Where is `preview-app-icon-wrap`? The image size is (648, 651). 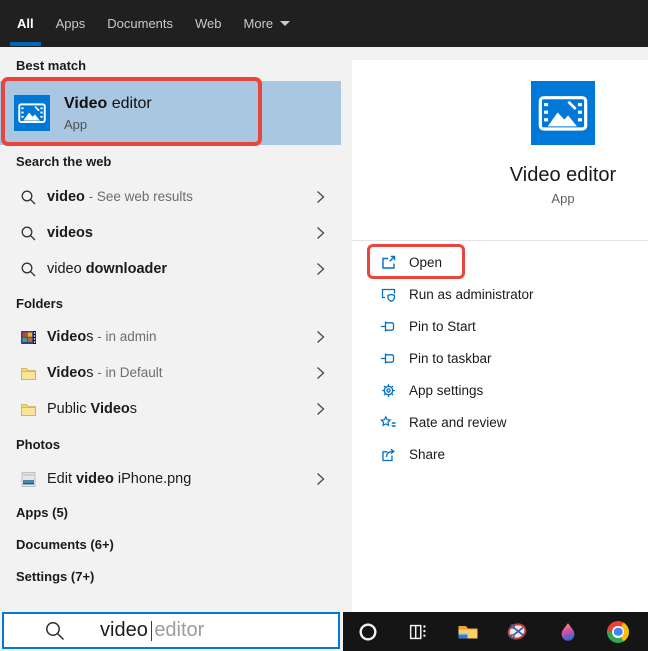
preview-app-icon-wrap is located at coordinates (563, 113).